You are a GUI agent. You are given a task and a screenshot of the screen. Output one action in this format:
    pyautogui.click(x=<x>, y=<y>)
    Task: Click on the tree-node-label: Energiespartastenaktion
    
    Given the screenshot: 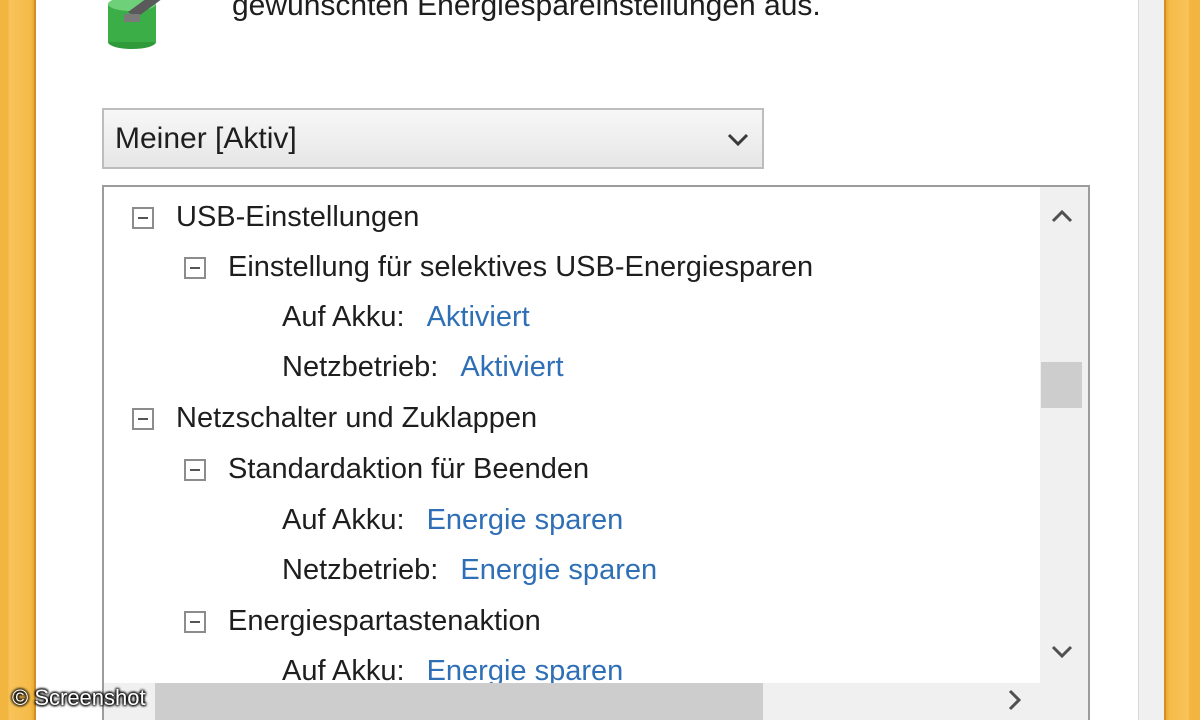 What is the action you would take?
    pyautogui.click(x=384, y=621)
    